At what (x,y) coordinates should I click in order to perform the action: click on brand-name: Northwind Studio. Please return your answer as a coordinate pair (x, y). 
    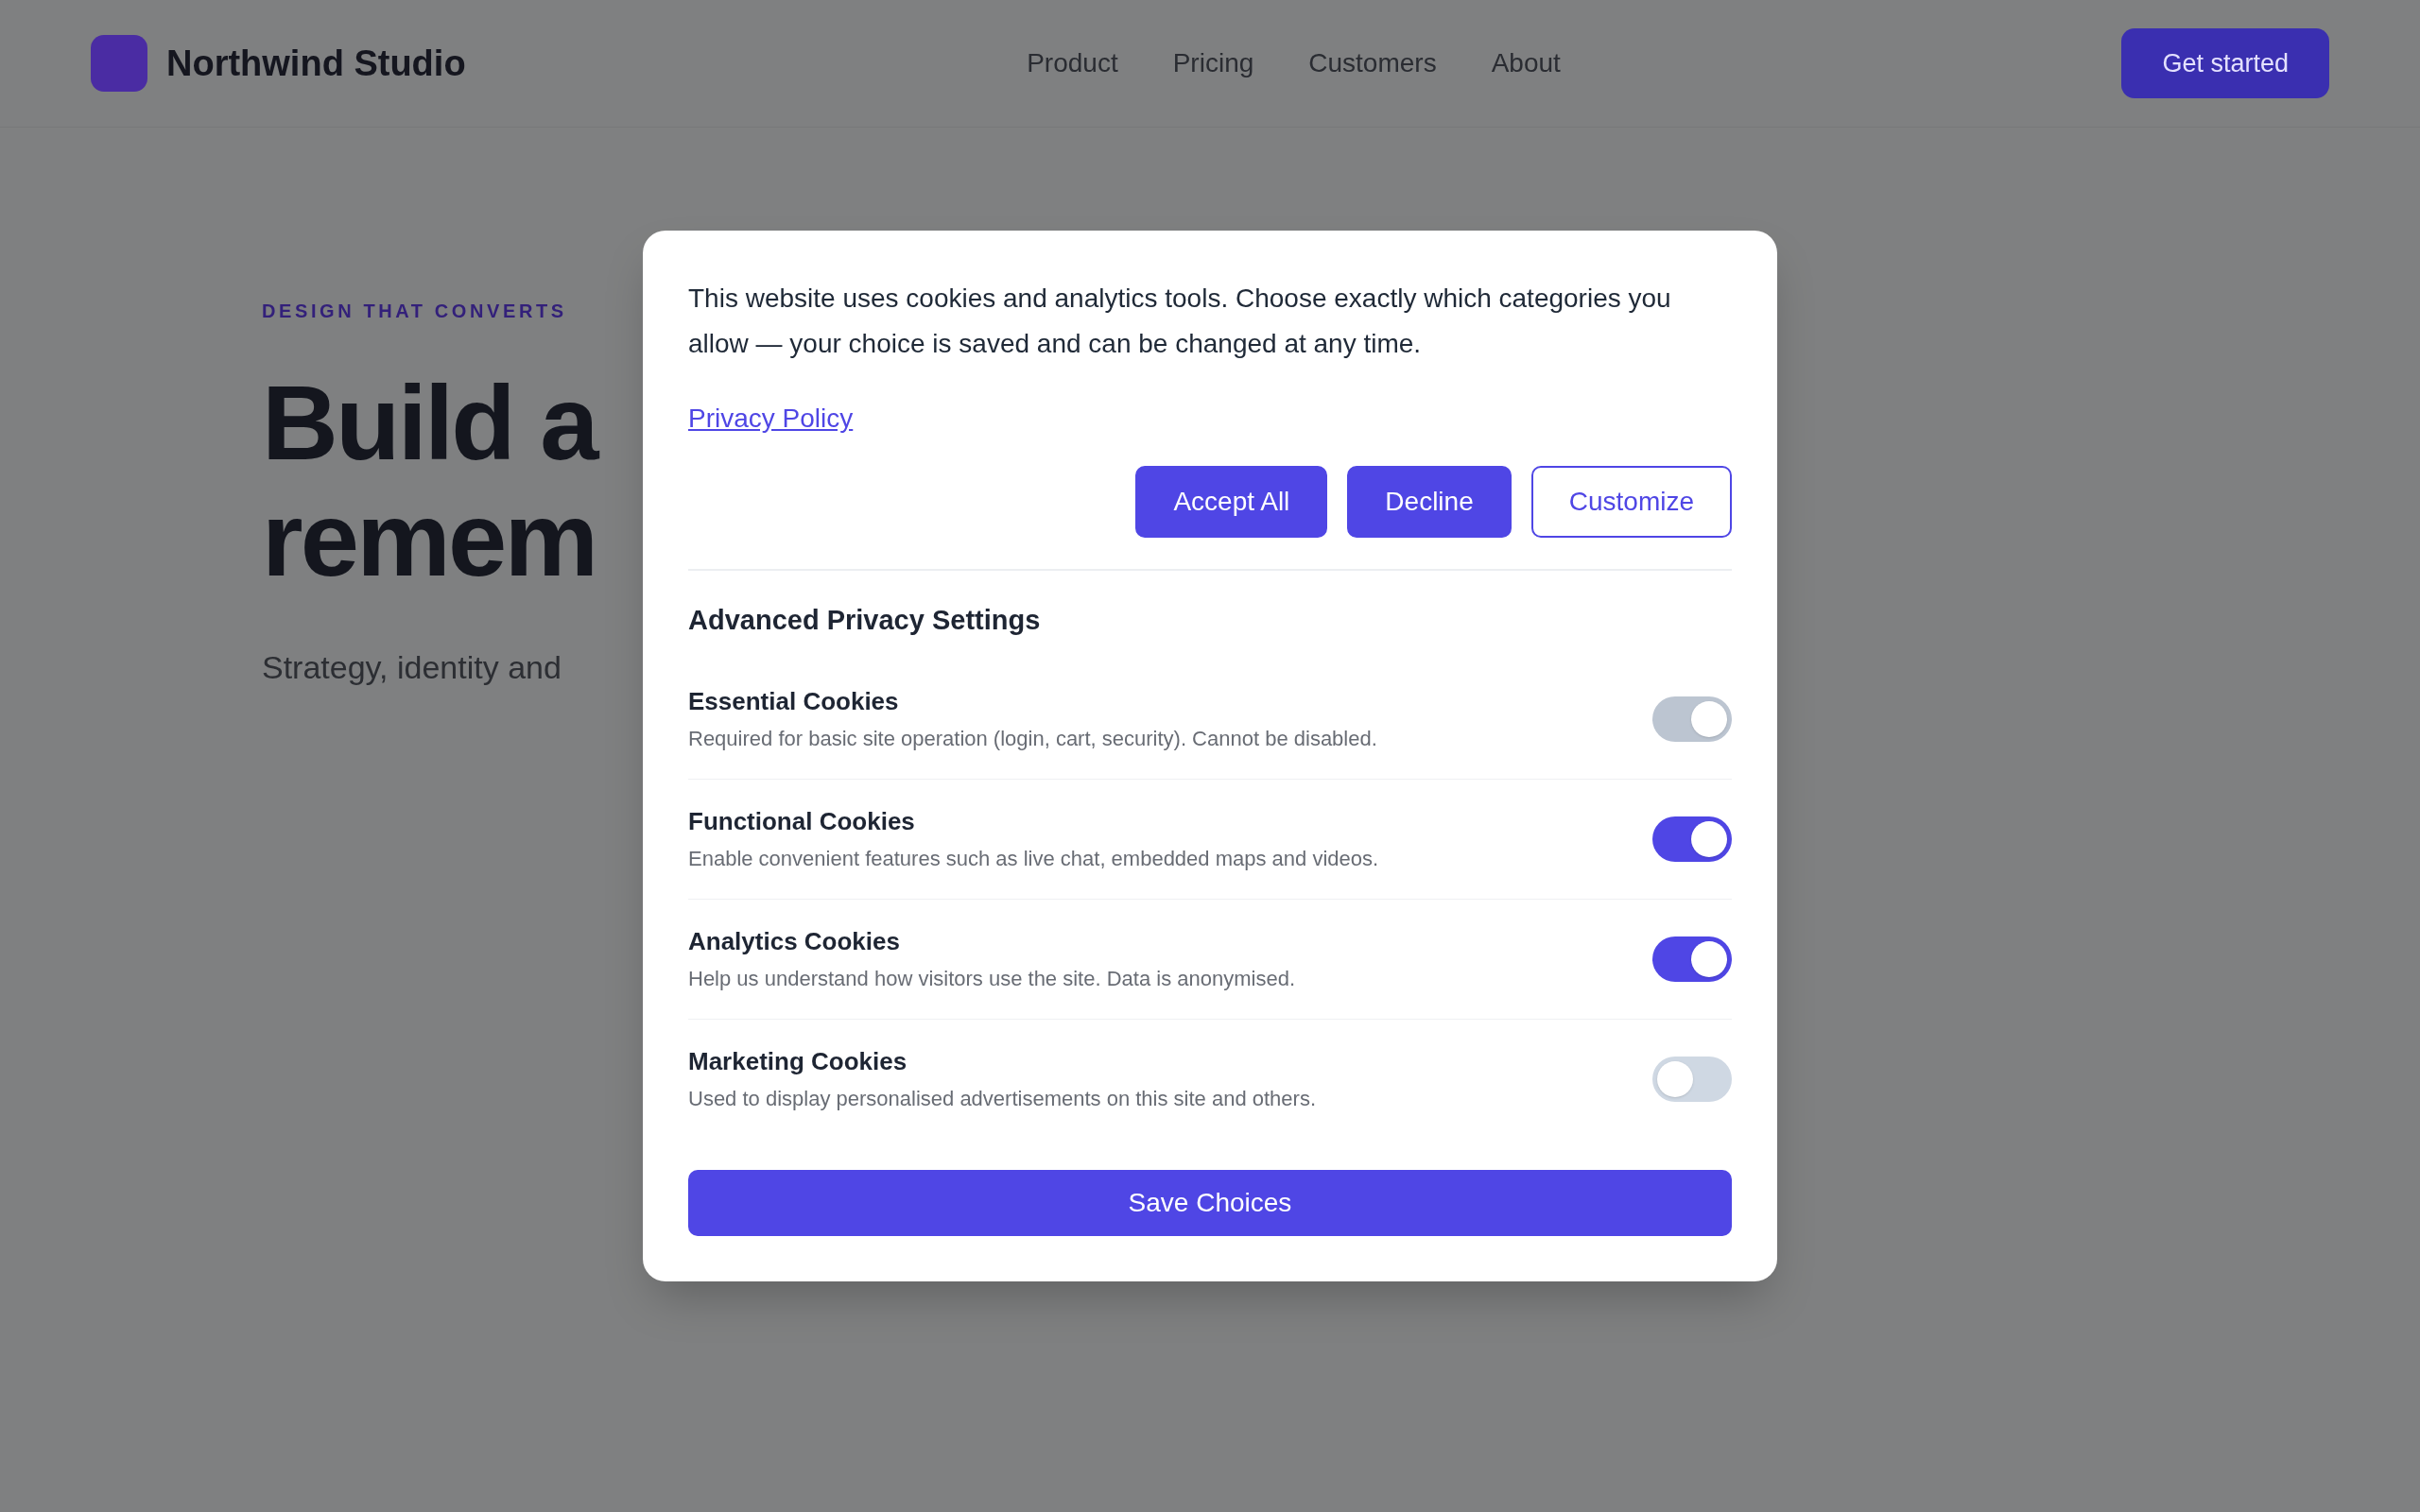
    Looking at the image, I should click on (316, 63).